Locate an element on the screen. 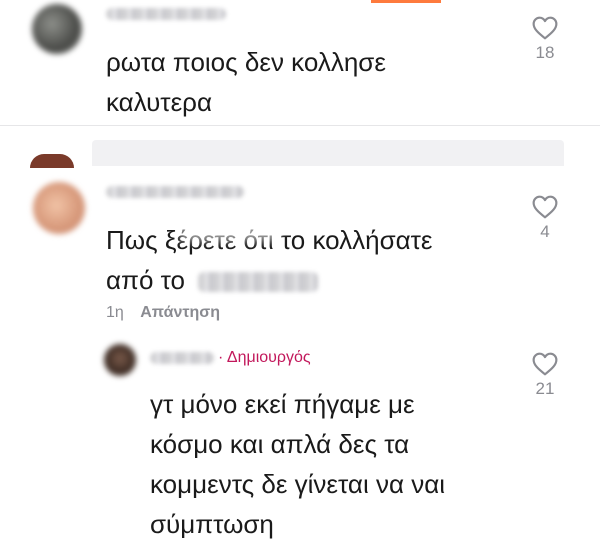 This screenshot has width=600, height=544. comment-text-line: από το is located at coordinates (146, 280).